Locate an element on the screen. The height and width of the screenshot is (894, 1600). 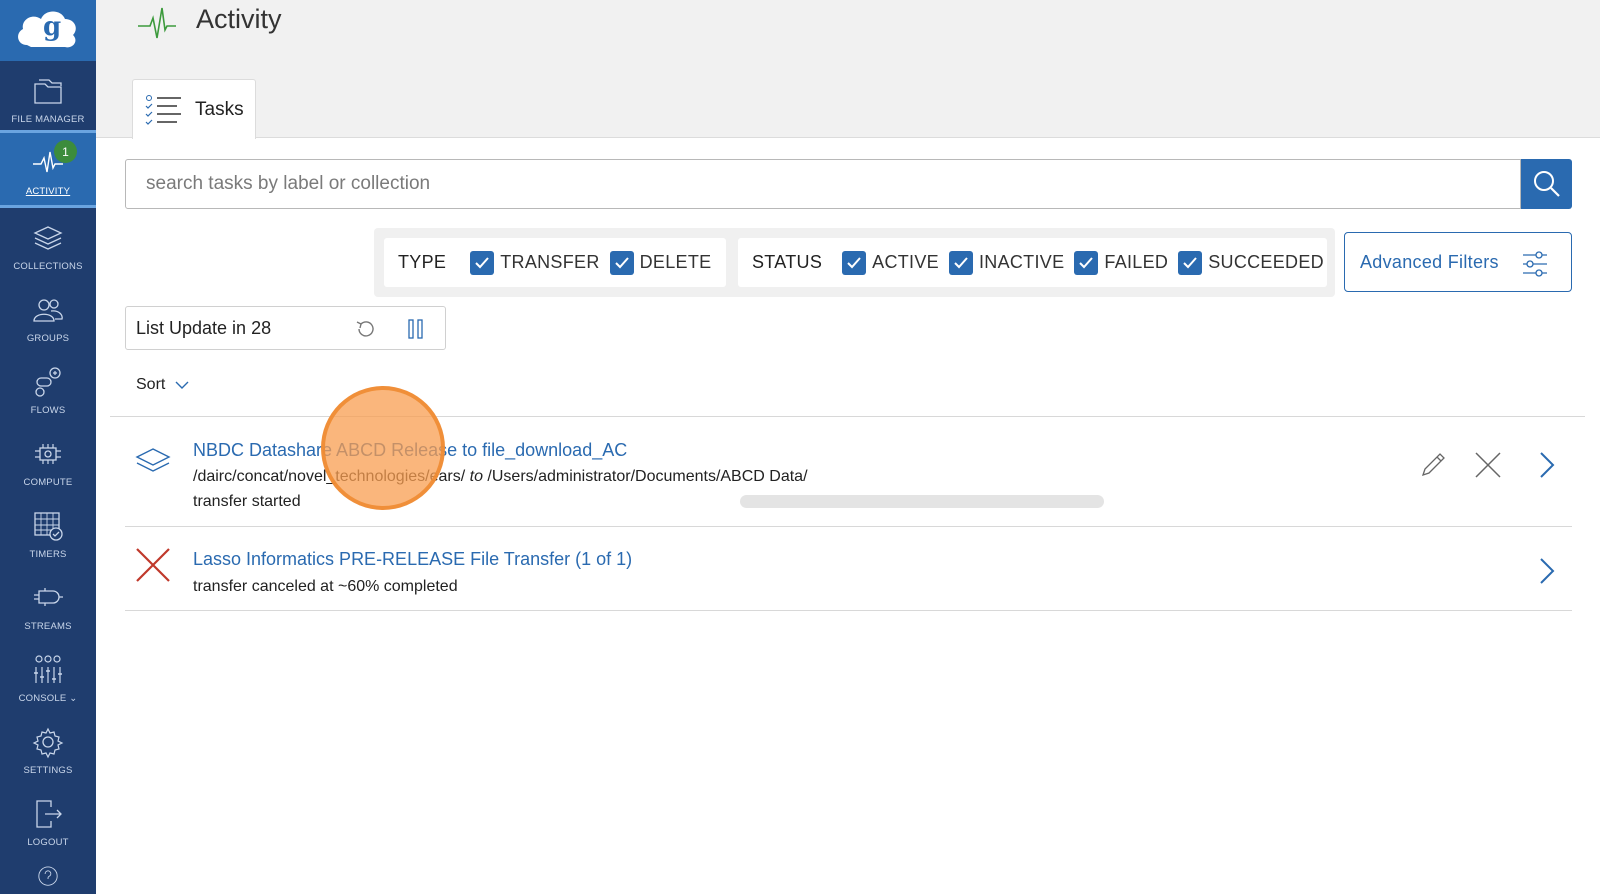
sidebar-item-groups: GROUPS is located at coordinates (48, 316).